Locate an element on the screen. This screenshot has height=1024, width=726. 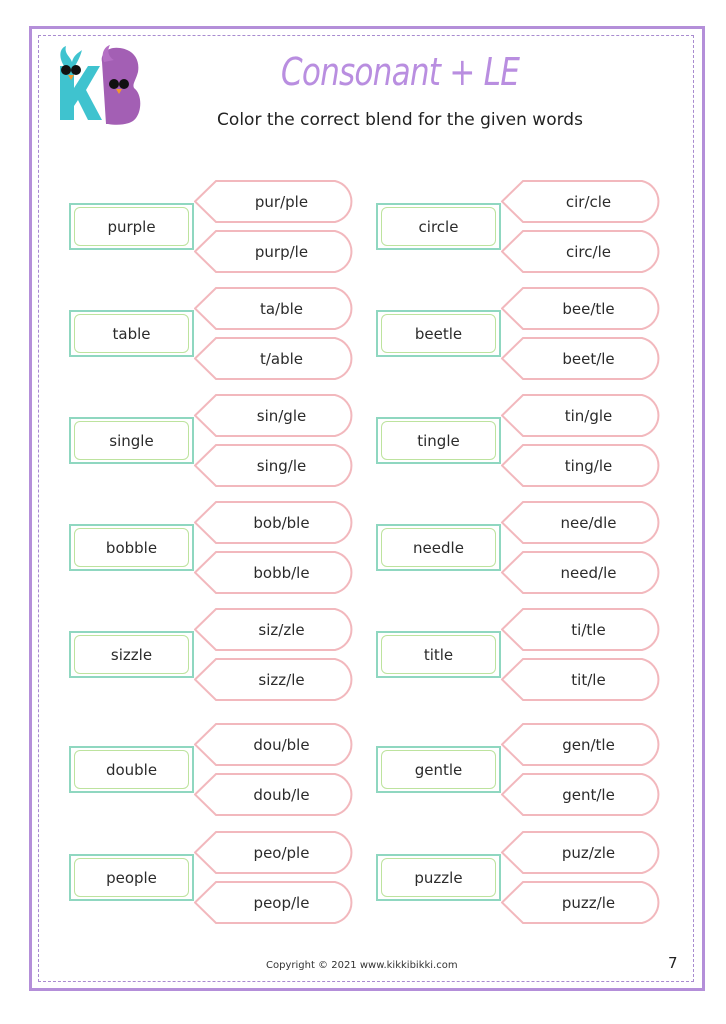
blend-option-label: doub/le is located at coordinates (281, 794).